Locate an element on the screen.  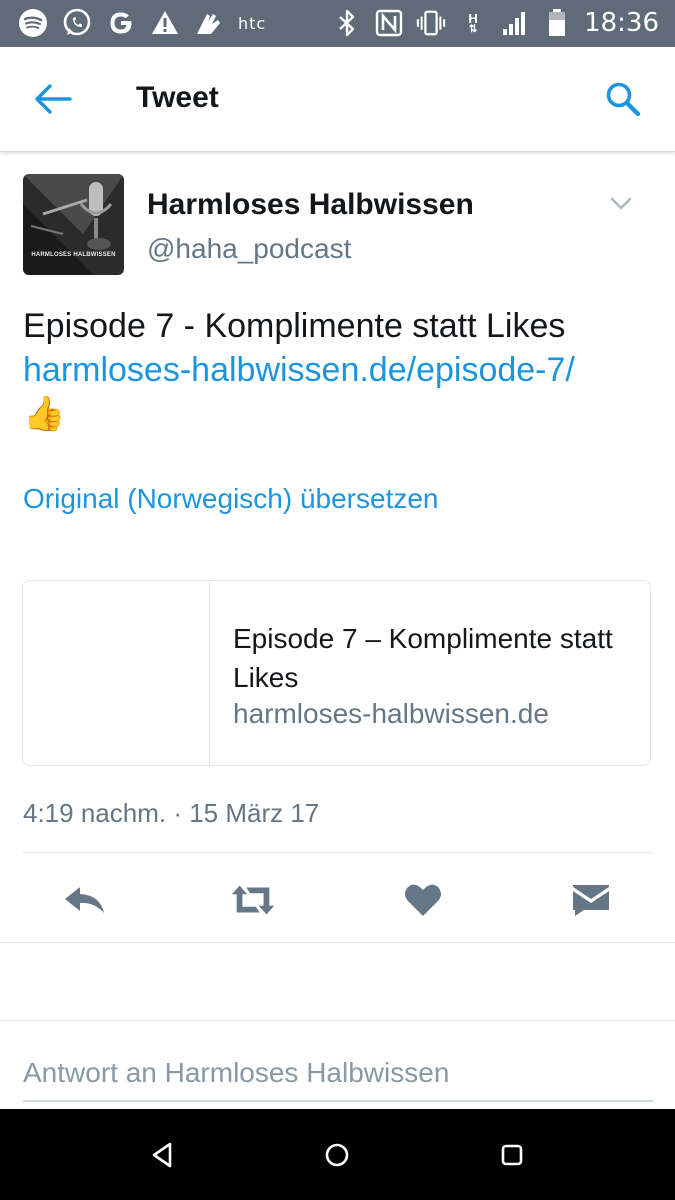
tweet-link: harmloses-halbwissen.de/episode-7/ is located at coordinates (343, 370).